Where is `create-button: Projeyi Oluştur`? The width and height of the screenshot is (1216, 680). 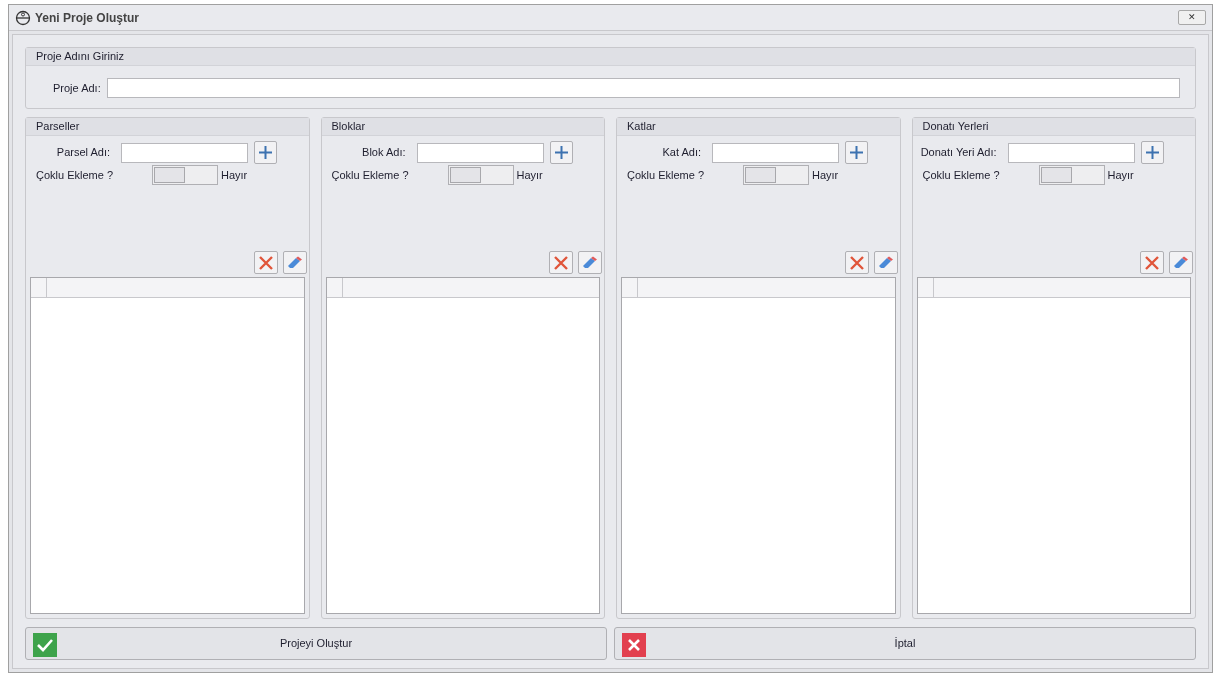 create-button: Projeyi Oluştur is located at coordinates (316, 643).